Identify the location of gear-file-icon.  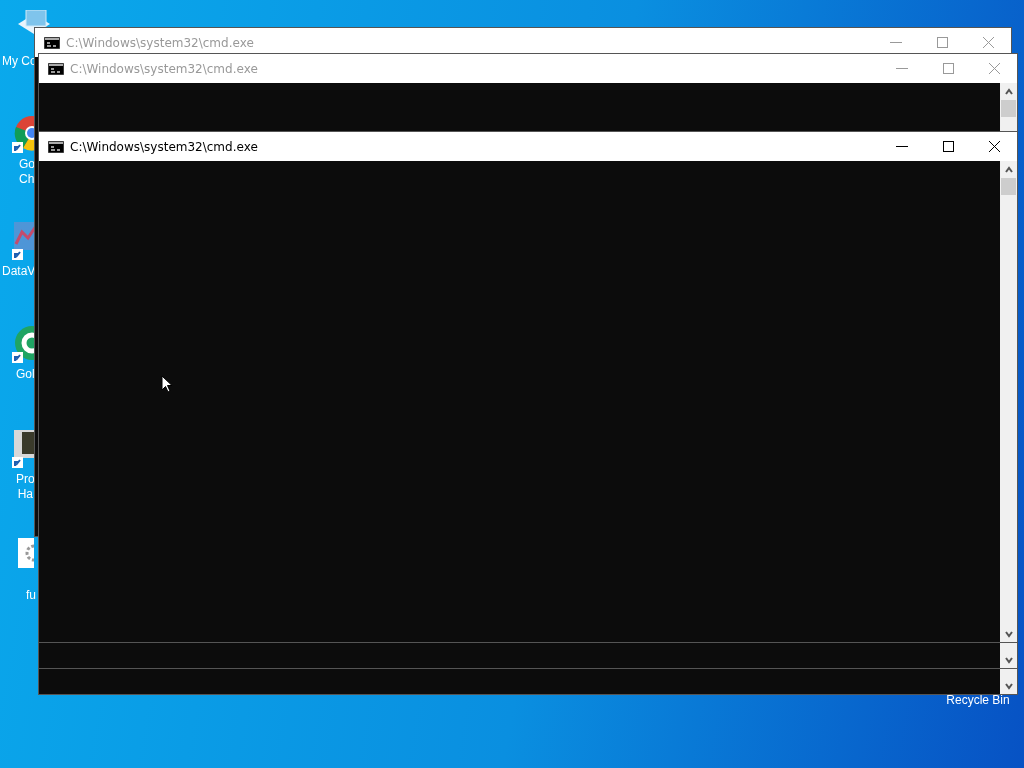
(26, 553).